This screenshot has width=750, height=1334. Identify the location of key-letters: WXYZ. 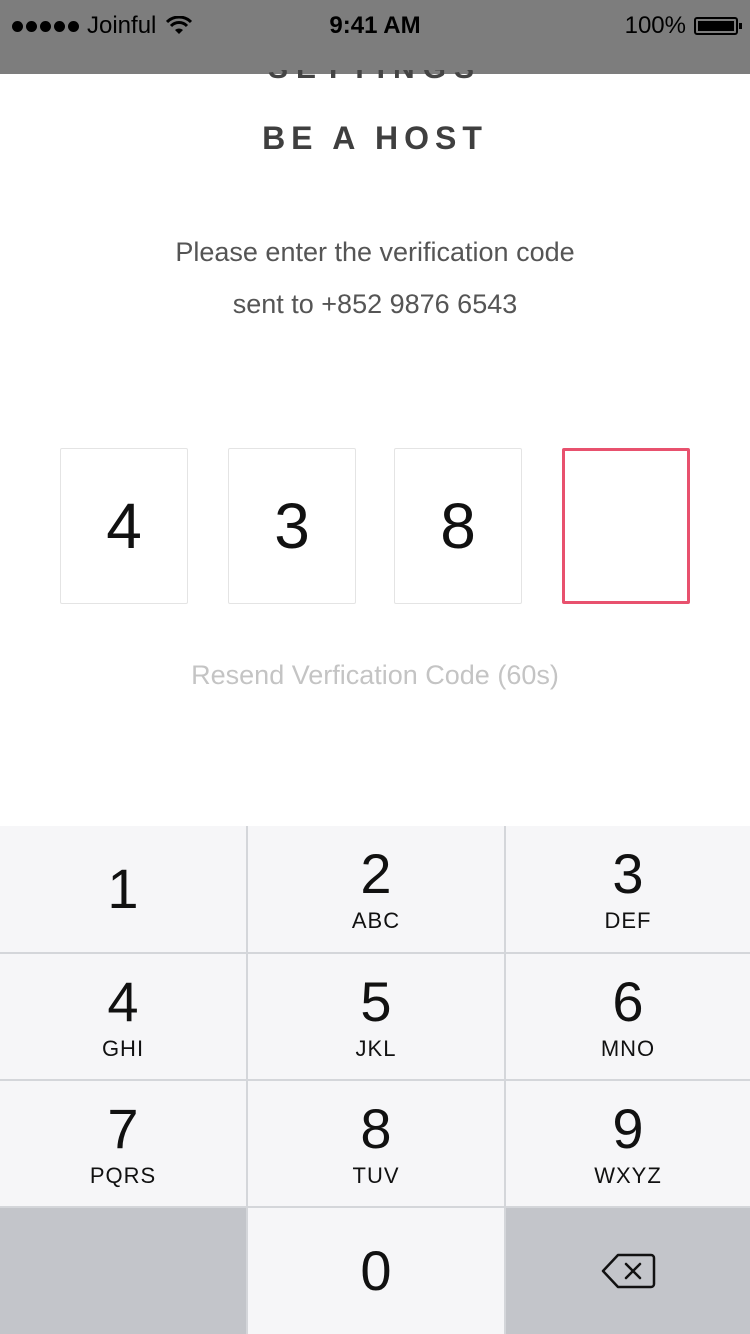
(628, 1175).